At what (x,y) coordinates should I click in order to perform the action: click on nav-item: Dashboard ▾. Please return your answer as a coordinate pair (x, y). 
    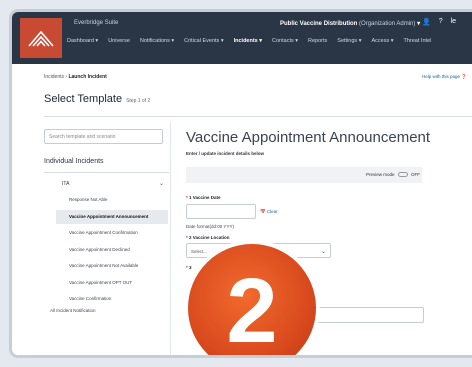
    Looking at the image, I should click on (82, 41).